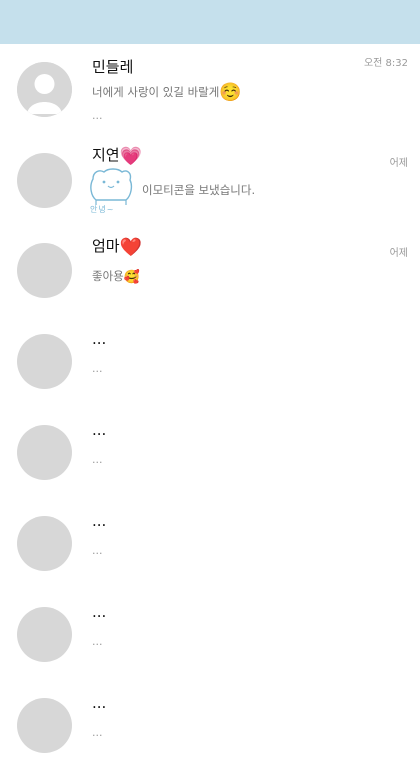  What do you see at coordinates (131, 247) in the screenshot?
I see `red-heart-emoji-icon: ❤️` at bounding box center [131, 247].